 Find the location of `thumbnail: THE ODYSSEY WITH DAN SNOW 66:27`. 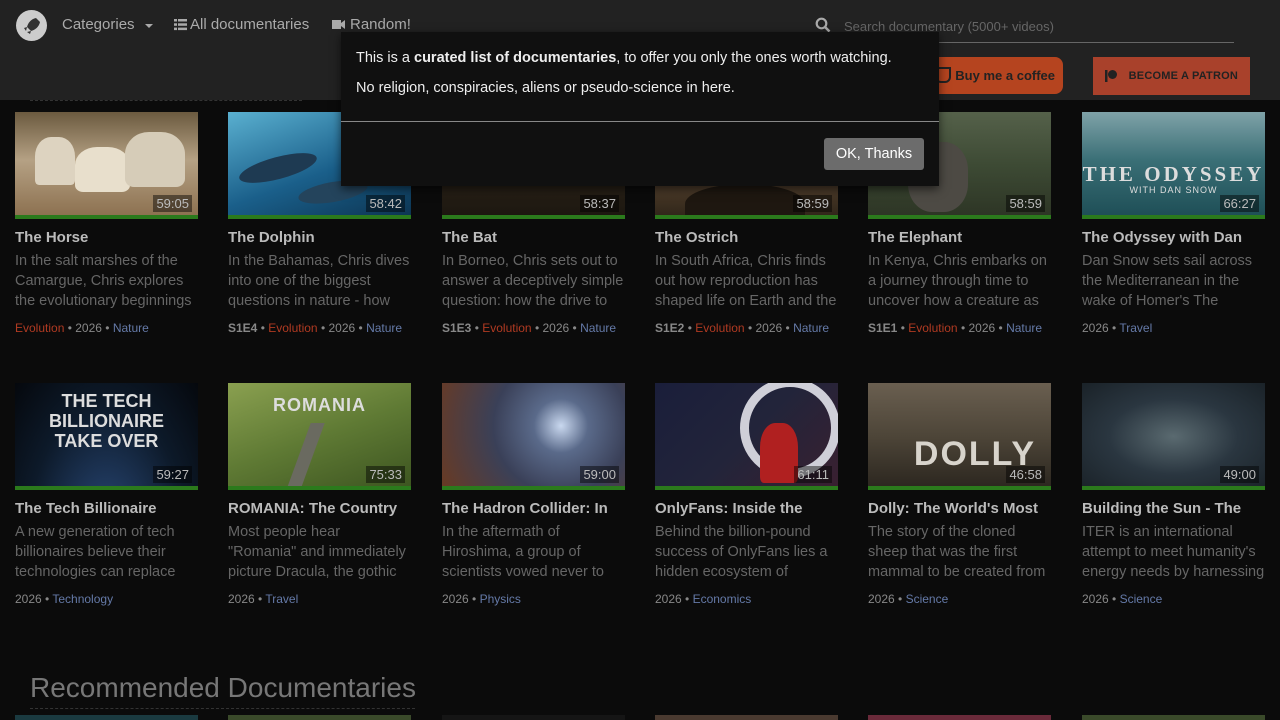

thumbnail: THE ODYSSEY WITH DAN SNOW 66:27 is located at coordinates (1173, 165).